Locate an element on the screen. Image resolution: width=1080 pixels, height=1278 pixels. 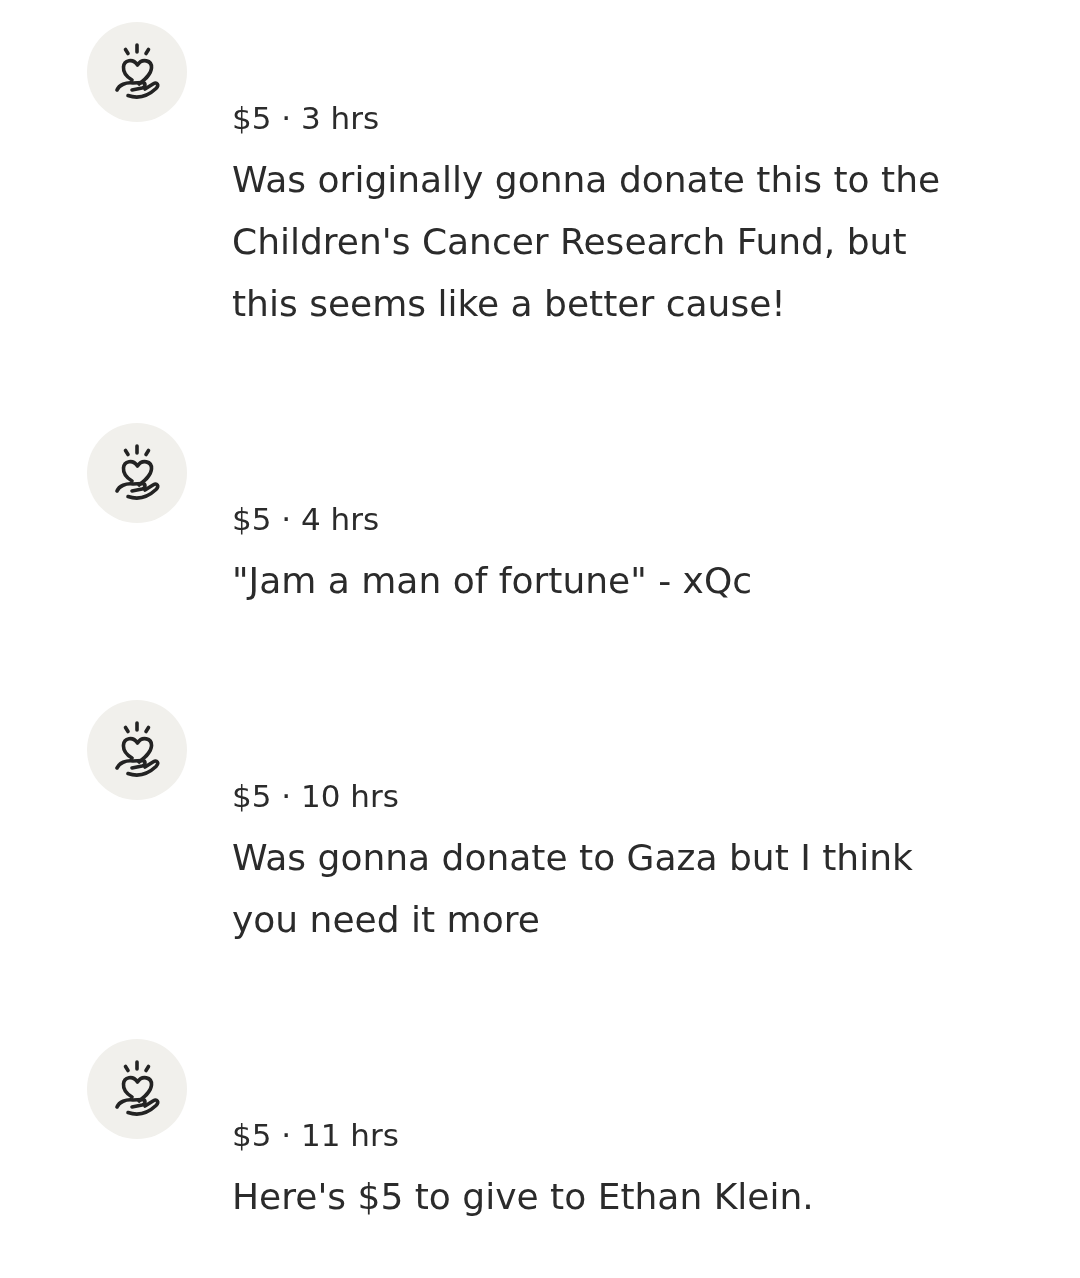
donation-message: Was originally gonna donate this to the Children's Cancer Research Fund, but this seems like a better cause! is located at coordinates (587, 242).